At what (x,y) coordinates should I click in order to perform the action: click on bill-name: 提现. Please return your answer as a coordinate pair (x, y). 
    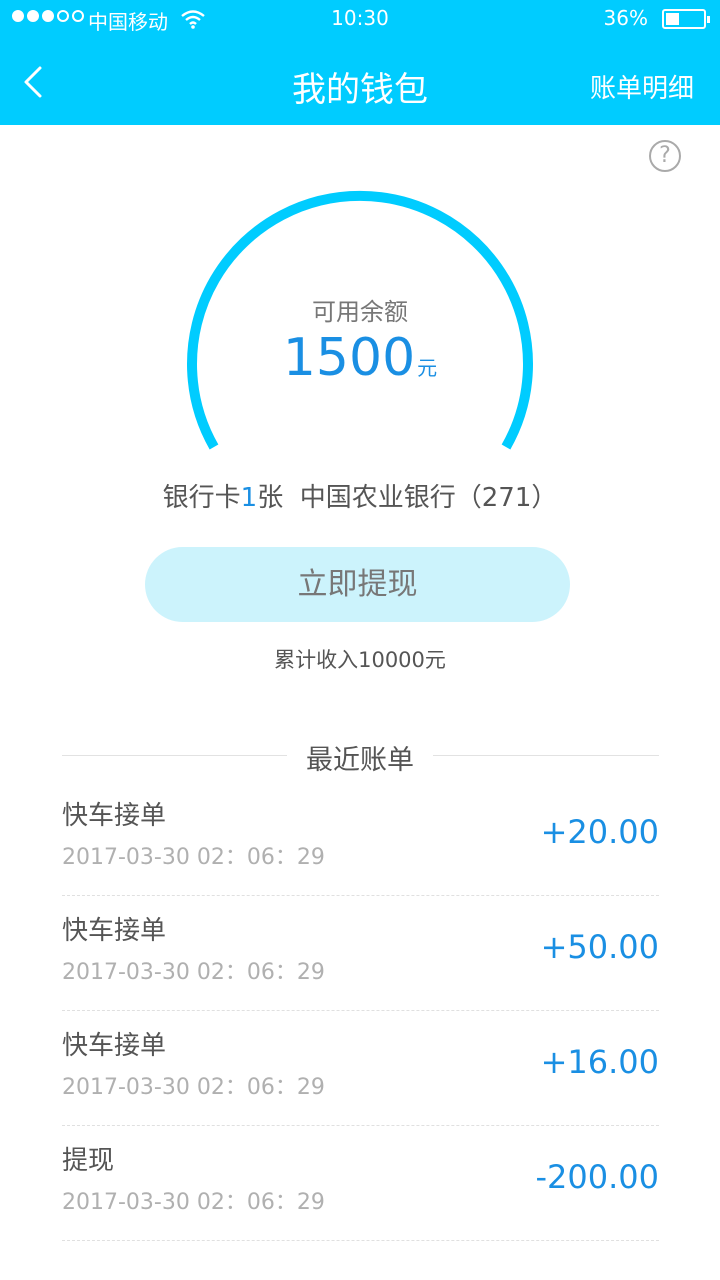
    Looking at the image, I should click on (88, 1161).